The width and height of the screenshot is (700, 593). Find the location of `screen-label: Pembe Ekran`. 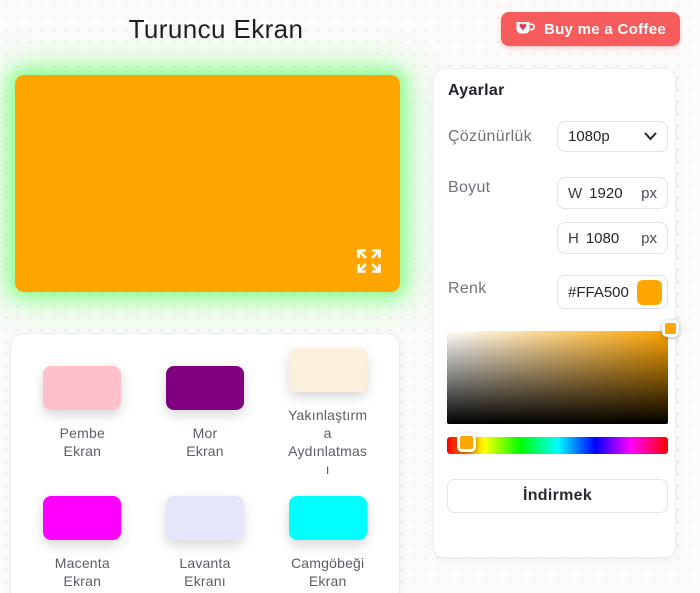

screen-label: Pembe Ekran is located at coordinates (82, 442).